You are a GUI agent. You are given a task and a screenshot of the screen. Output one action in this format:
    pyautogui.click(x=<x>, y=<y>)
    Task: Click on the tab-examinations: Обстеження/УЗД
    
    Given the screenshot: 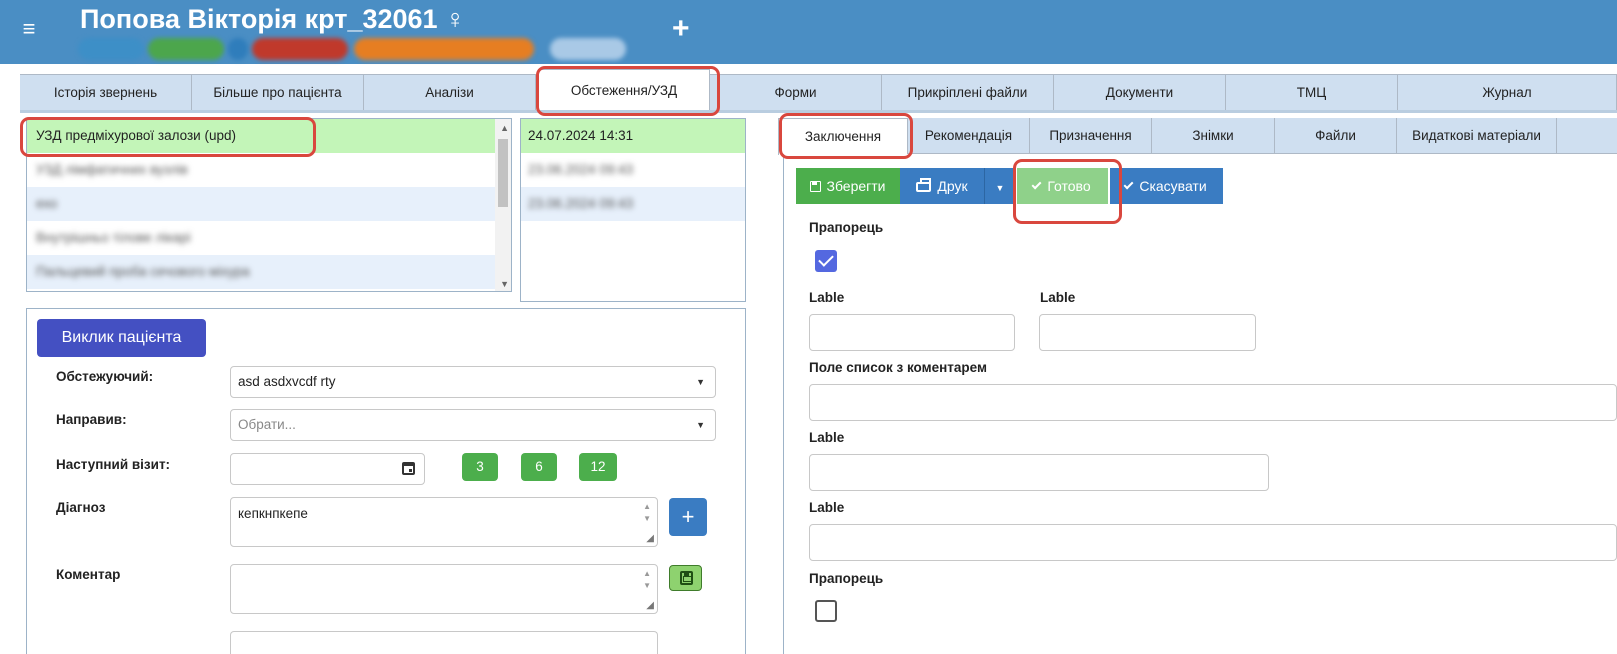 What is the action you would take?
    pyautogui.click(x=624, y=89)
    